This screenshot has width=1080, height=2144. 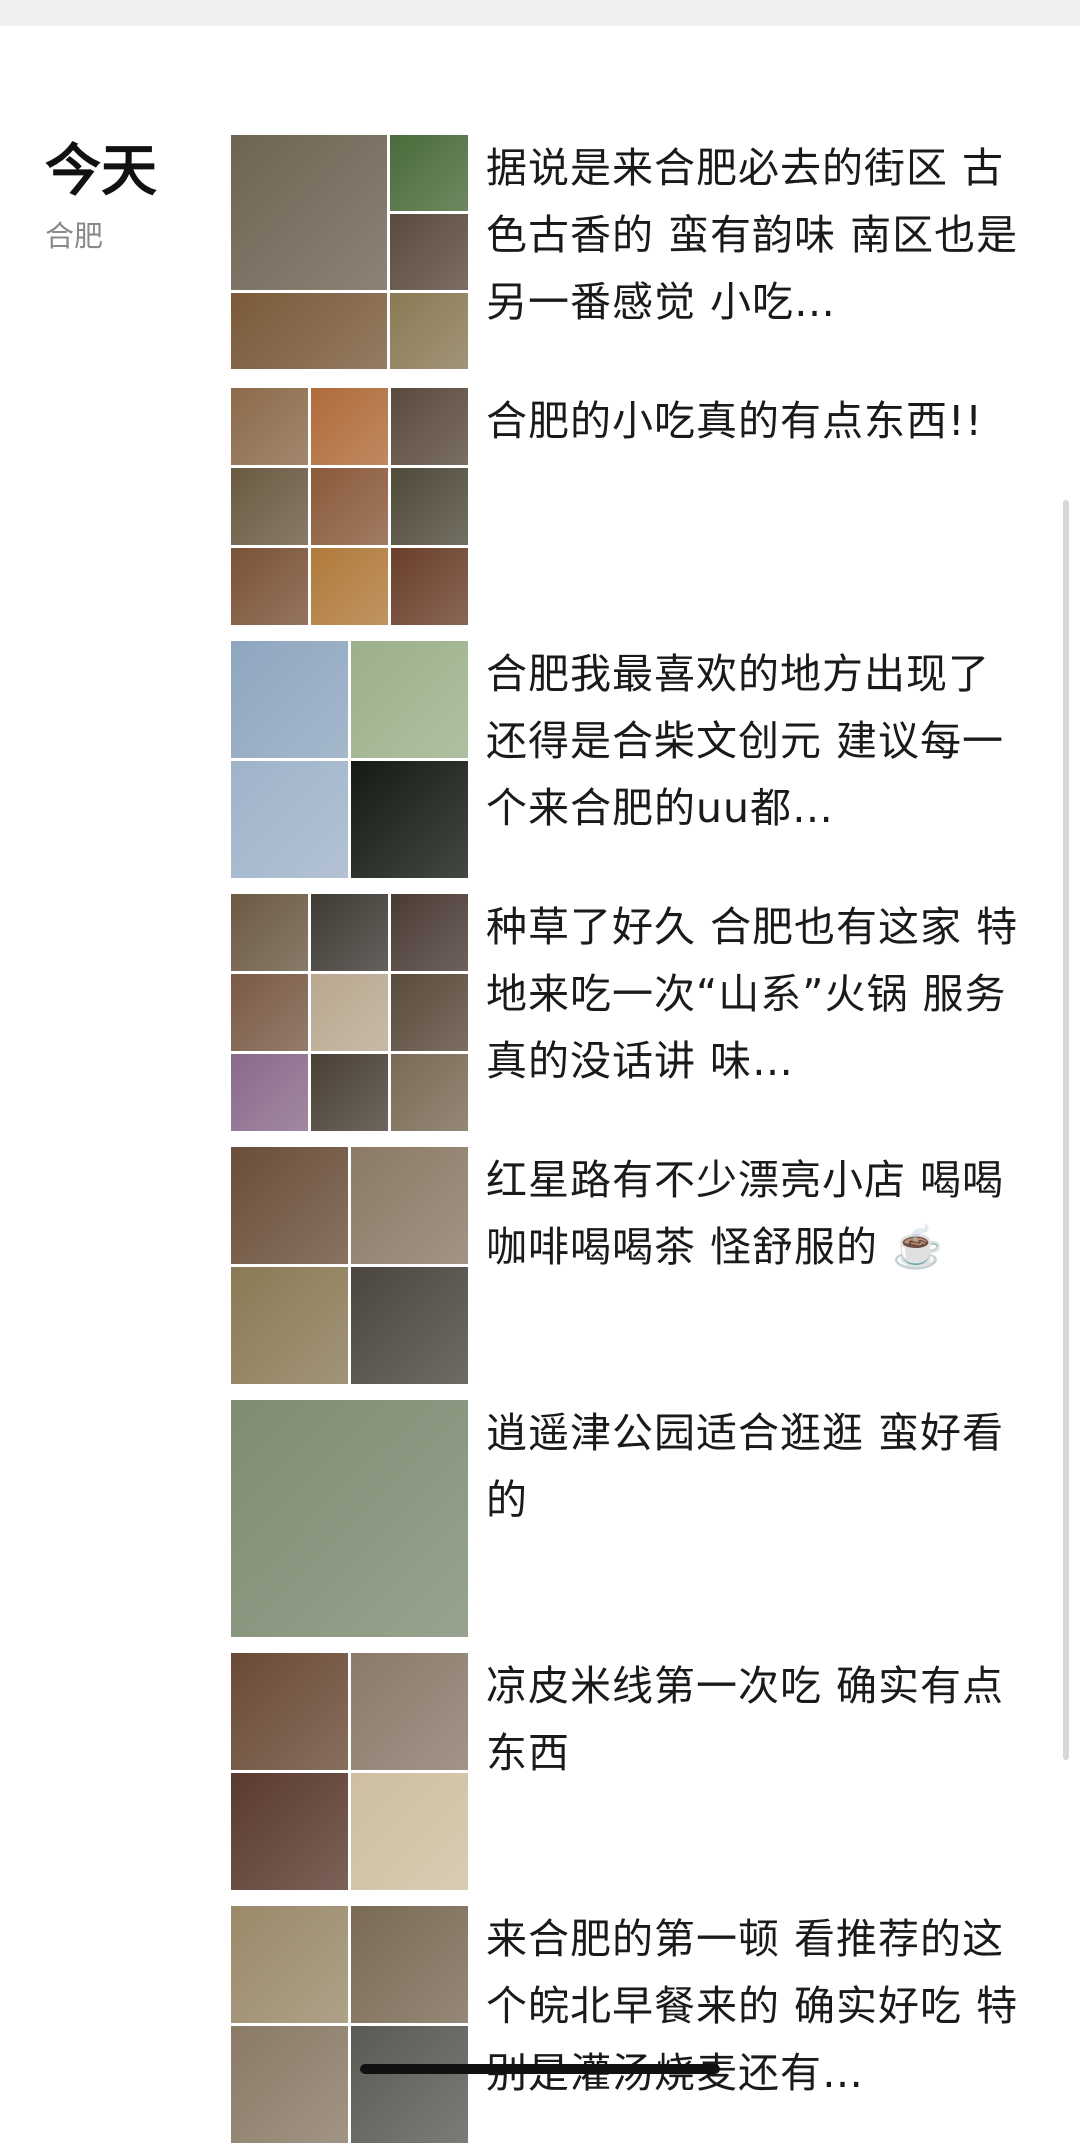 I want to click on post-item: 红星路有不少漂亮小店 喝喝咖啡喝喝茶 怪舒服的 ☕️, so click(x=631, y=1266).